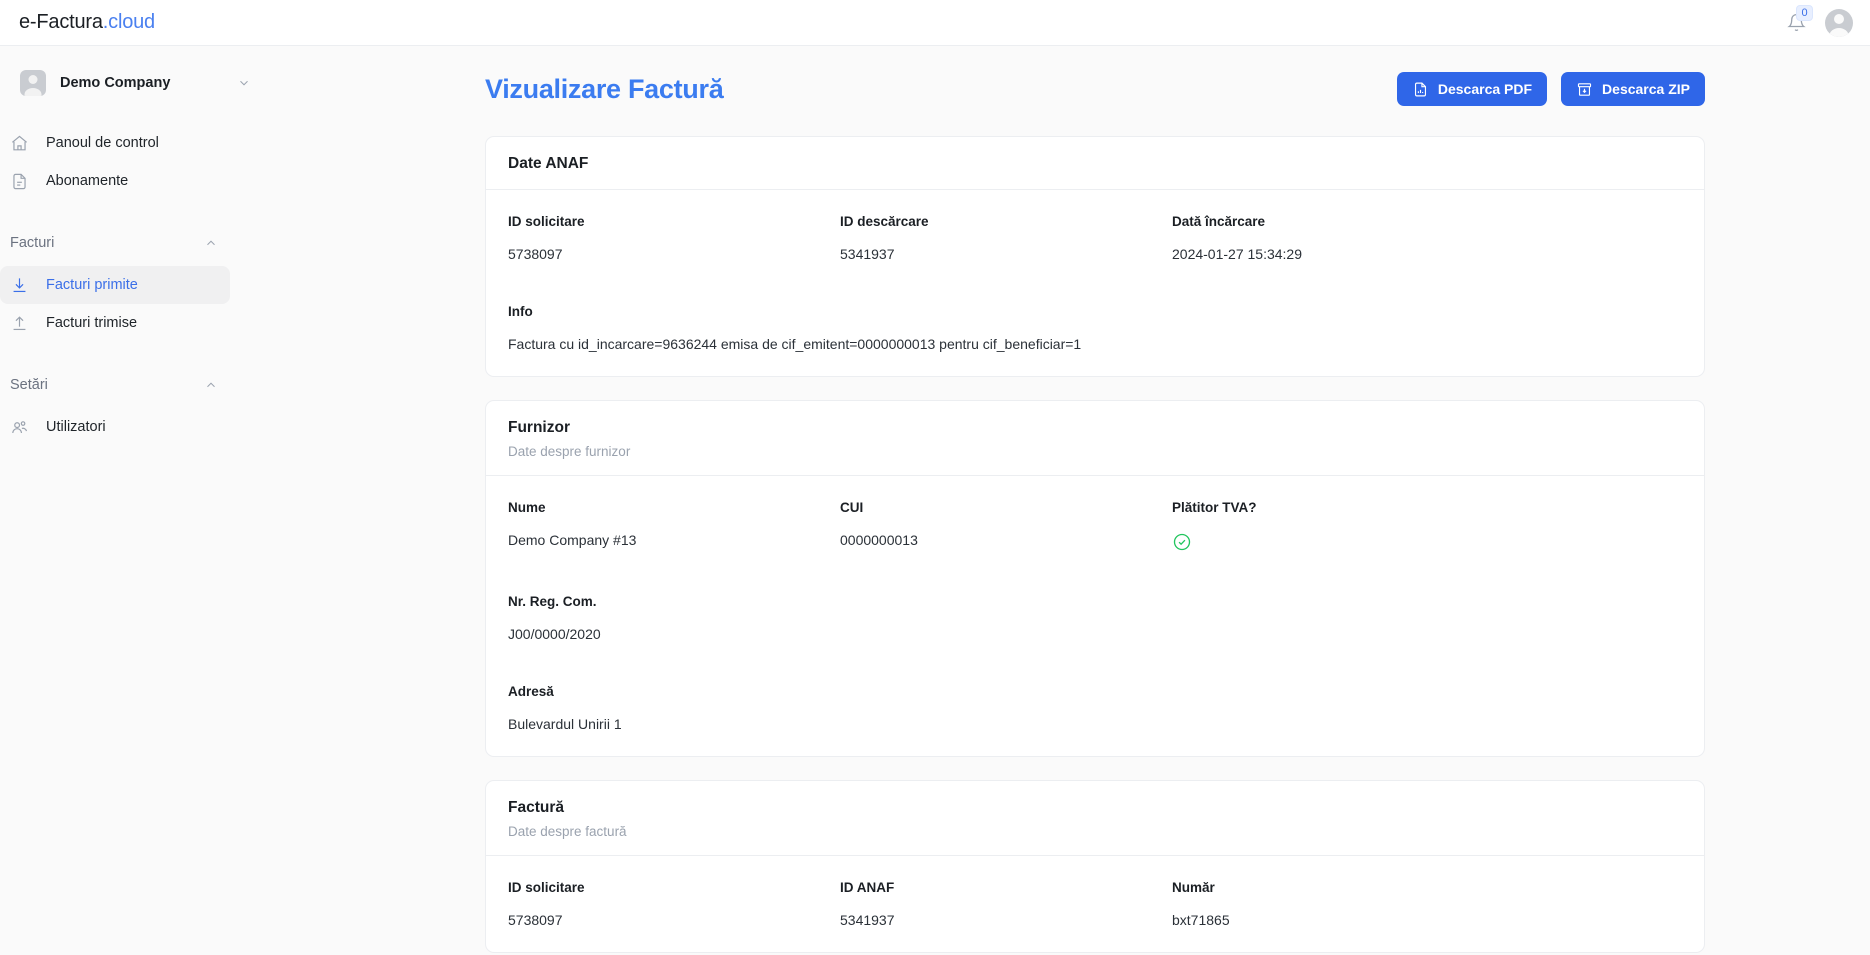 The image size is (1870, 955). Describe the element at coordinates (531, 691) in the screenshot. I see `field-label: Adresă` at that location.